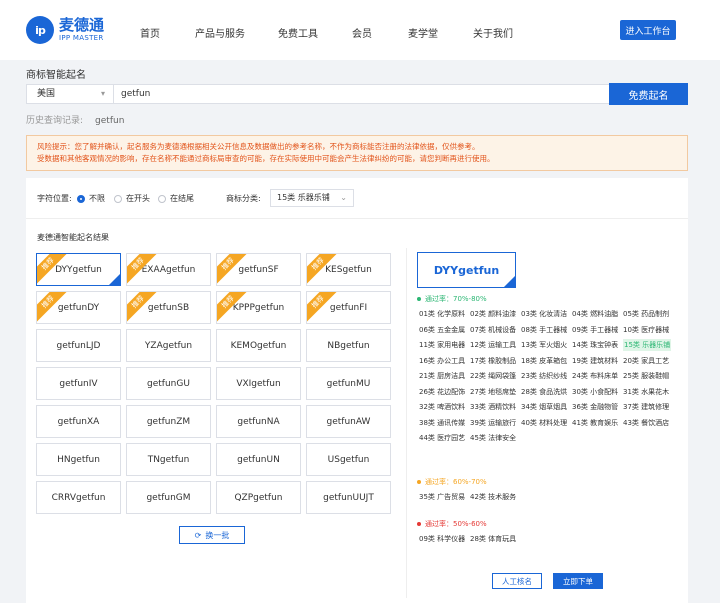  Describe the element at coordinates (348, 269) in the screenshot. I see `name-card: 推荐 KESgetfun` at that location.